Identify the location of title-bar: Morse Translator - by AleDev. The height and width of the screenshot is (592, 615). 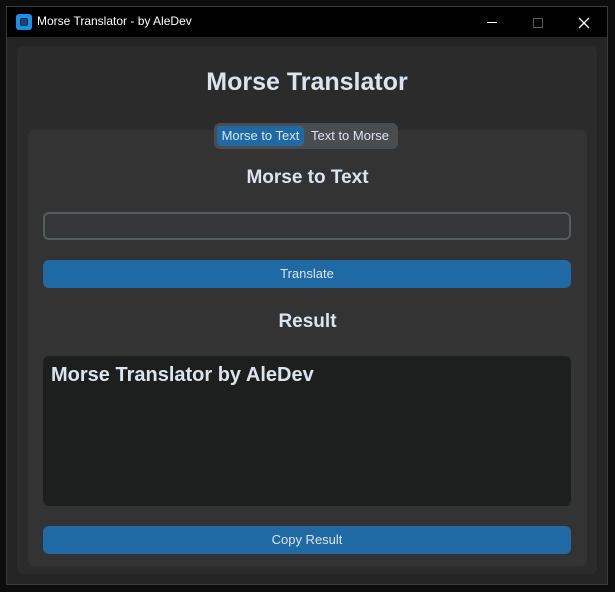
(307, 22).